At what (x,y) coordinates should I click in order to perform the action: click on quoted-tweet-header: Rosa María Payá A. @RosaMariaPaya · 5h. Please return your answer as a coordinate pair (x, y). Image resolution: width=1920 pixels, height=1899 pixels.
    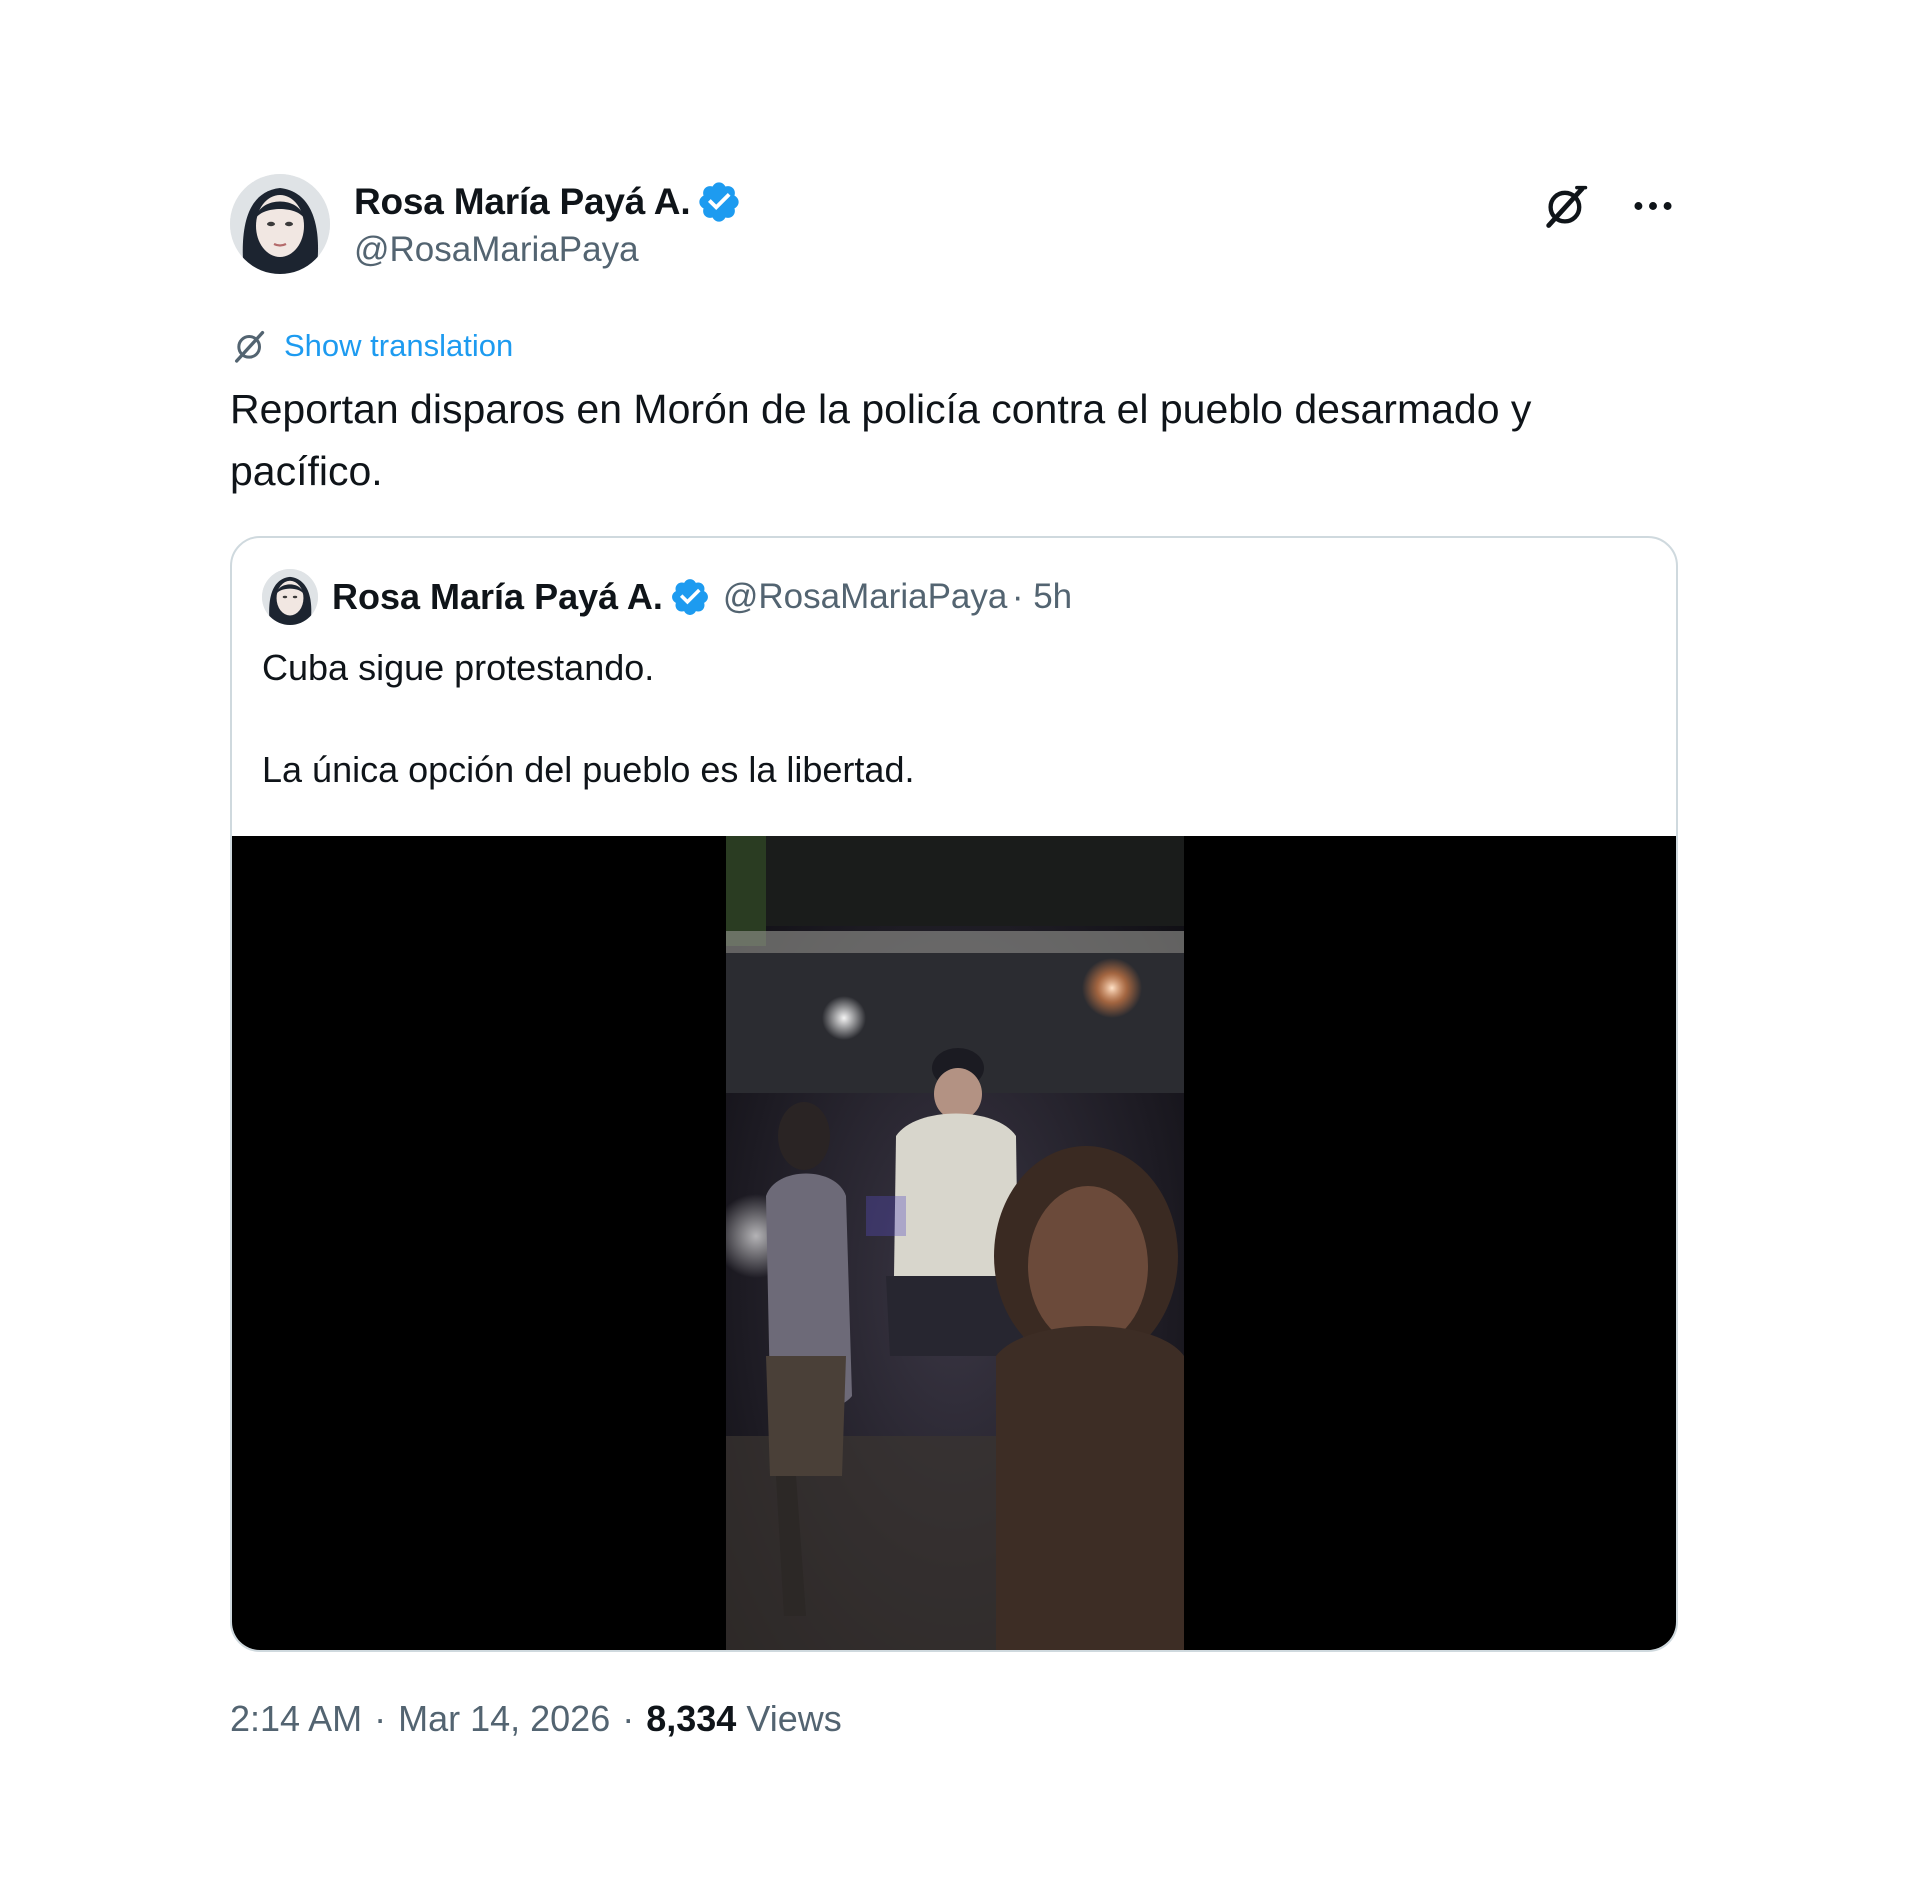
    Looking at the image, I should click on (954, 582).